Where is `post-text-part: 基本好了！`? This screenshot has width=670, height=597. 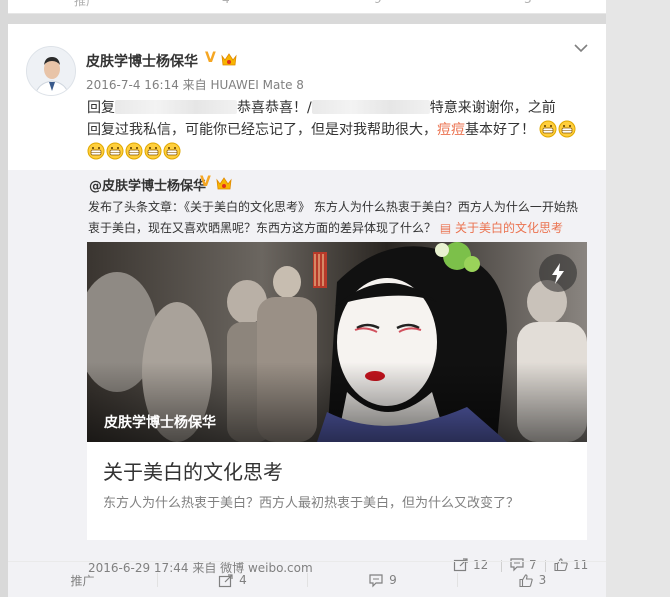 post-text-part: 基本好了！ is located at coordinates (500, 130).